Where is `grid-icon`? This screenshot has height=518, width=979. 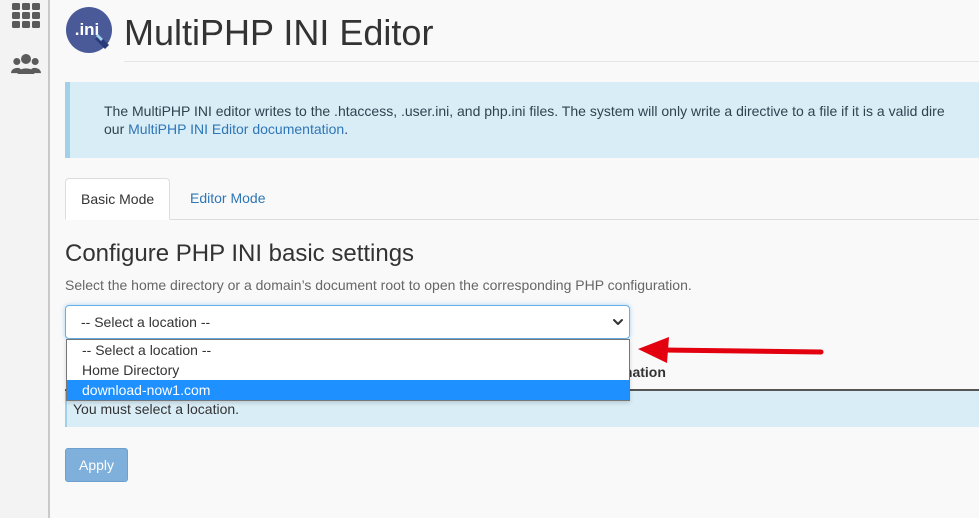 grid-icon is located at coordinates (26, 16).